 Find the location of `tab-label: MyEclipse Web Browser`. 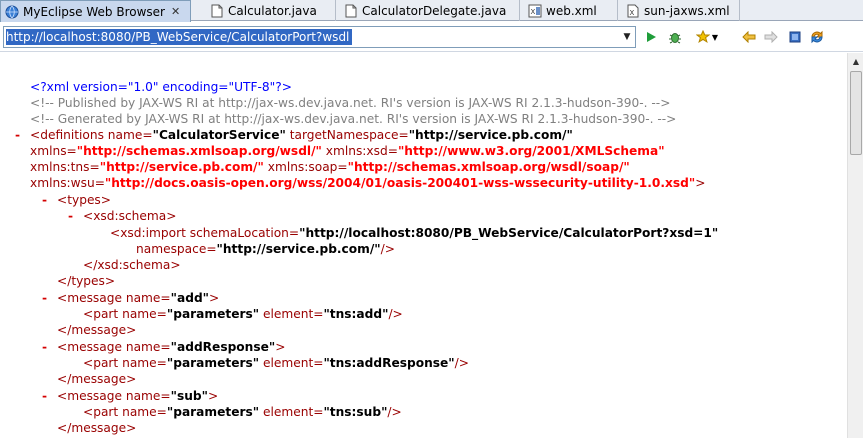

tab-label: MyEclipse Web Browser is located at coordinates (94, 11).